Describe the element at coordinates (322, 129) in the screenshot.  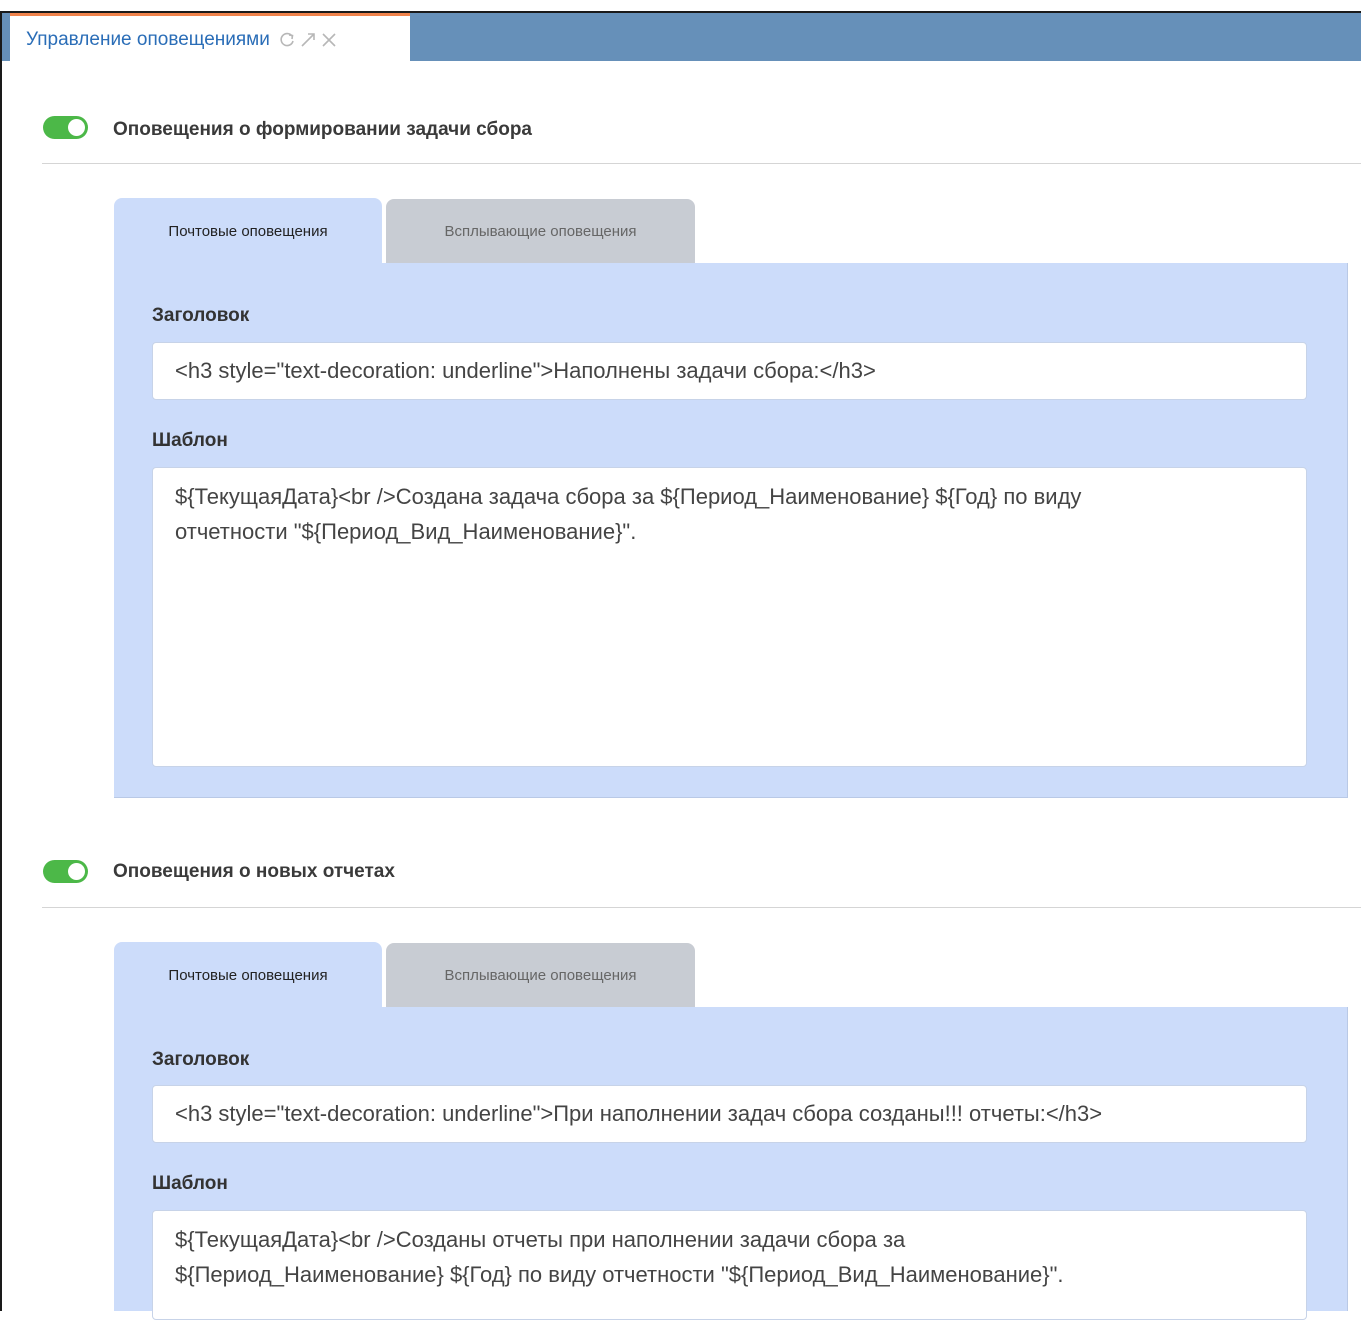
I see `section-title: Оповещения о формировании задачи сбора` at that location.